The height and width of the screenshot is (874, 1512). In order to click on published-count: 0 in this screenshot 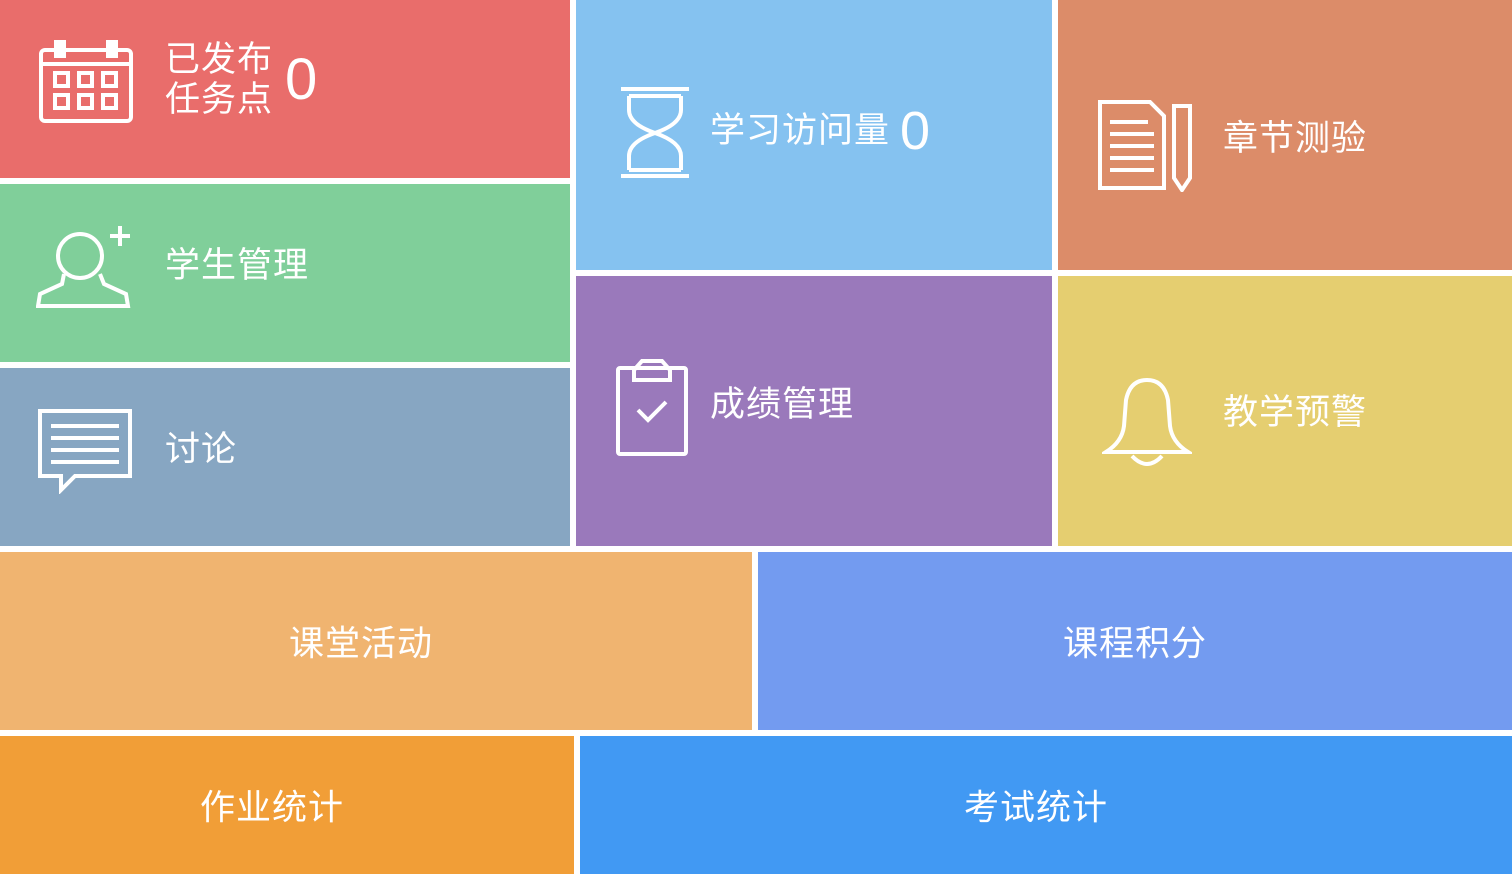, I will do `click(301, 79)`.